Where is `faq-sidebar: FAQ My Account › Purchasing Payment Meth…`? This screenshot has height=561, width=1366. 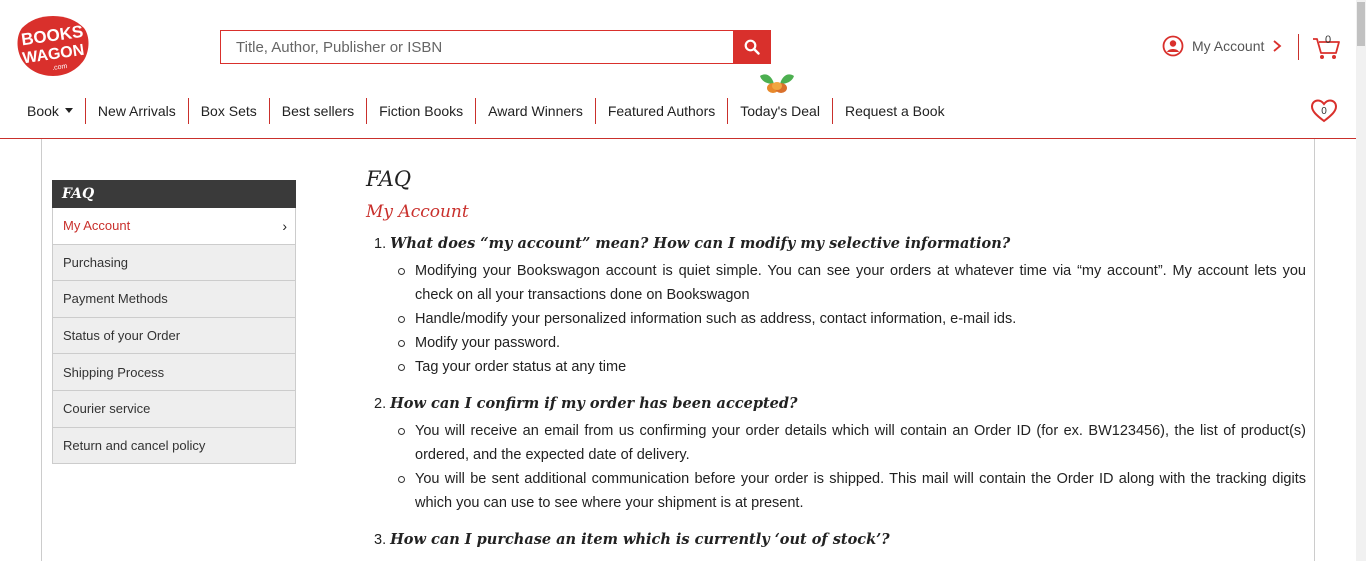 faq-sidebar: FAQ My Account › Purchasing Payment Meth… is located at coordinates (174, 322).